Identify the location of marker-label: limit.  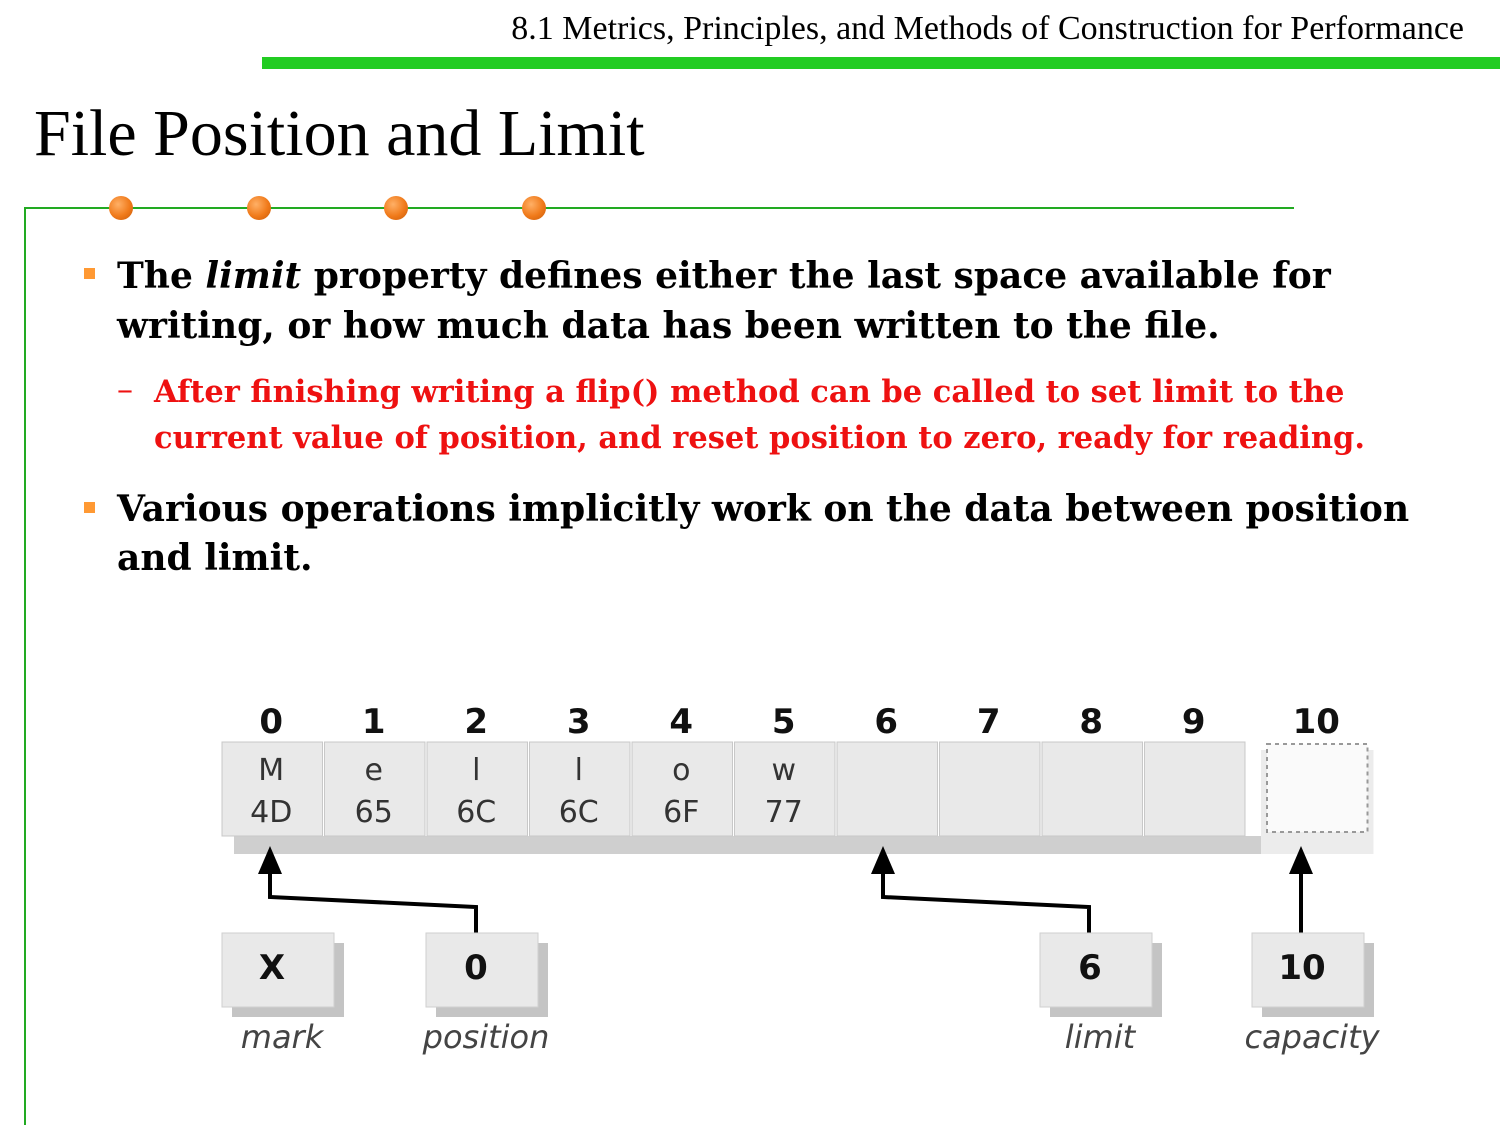
(1101, 1037).